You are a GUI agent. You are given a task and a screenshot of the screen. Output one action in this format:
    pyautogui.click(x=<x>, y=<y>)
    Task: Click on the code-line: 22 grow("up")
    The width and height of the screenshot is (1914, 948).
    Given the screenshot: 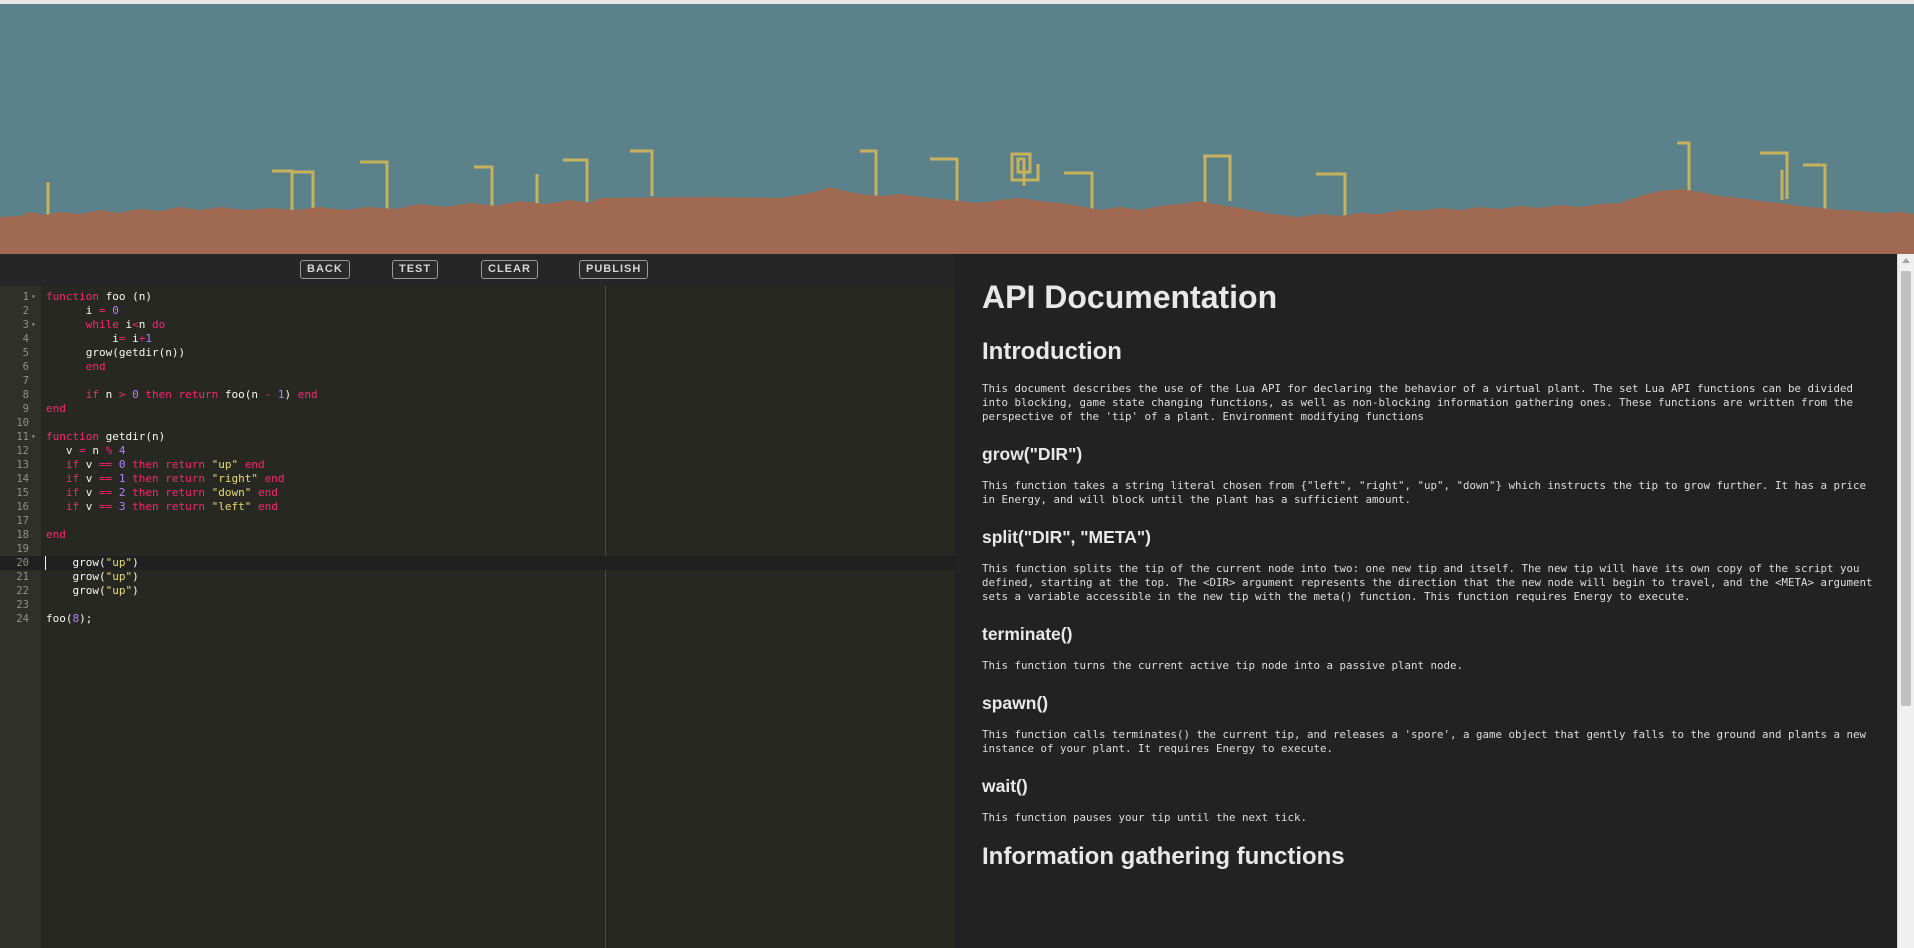 What is the action you would take?
    pyautogui.click(x=477, y=591)
    